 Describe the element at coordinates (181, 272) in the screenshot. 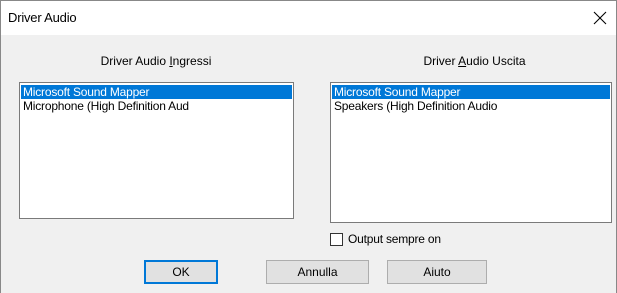

I see `ok-button: OK` at that location.